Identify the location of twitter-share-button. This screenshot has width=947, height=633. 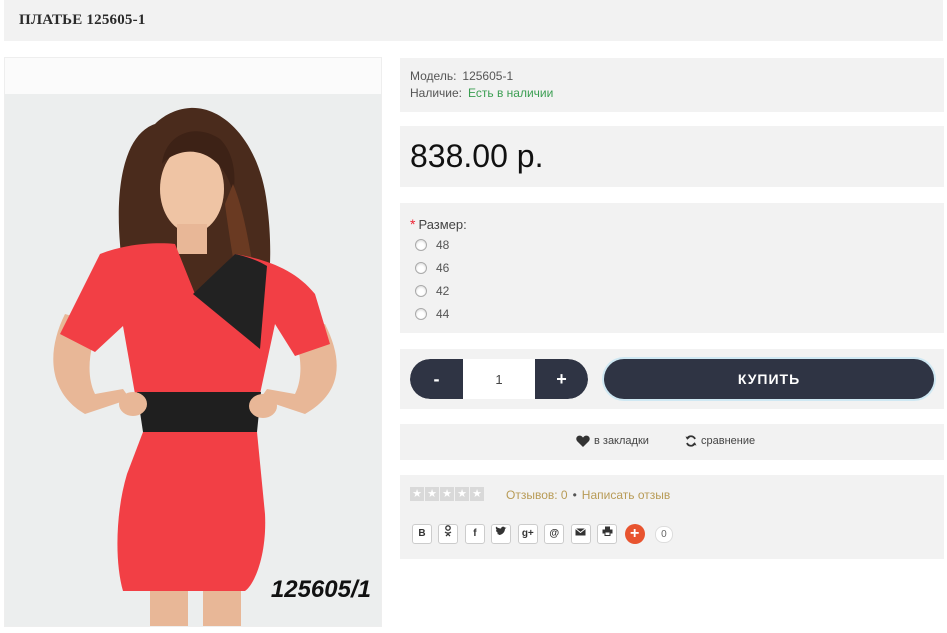
(501, 534).